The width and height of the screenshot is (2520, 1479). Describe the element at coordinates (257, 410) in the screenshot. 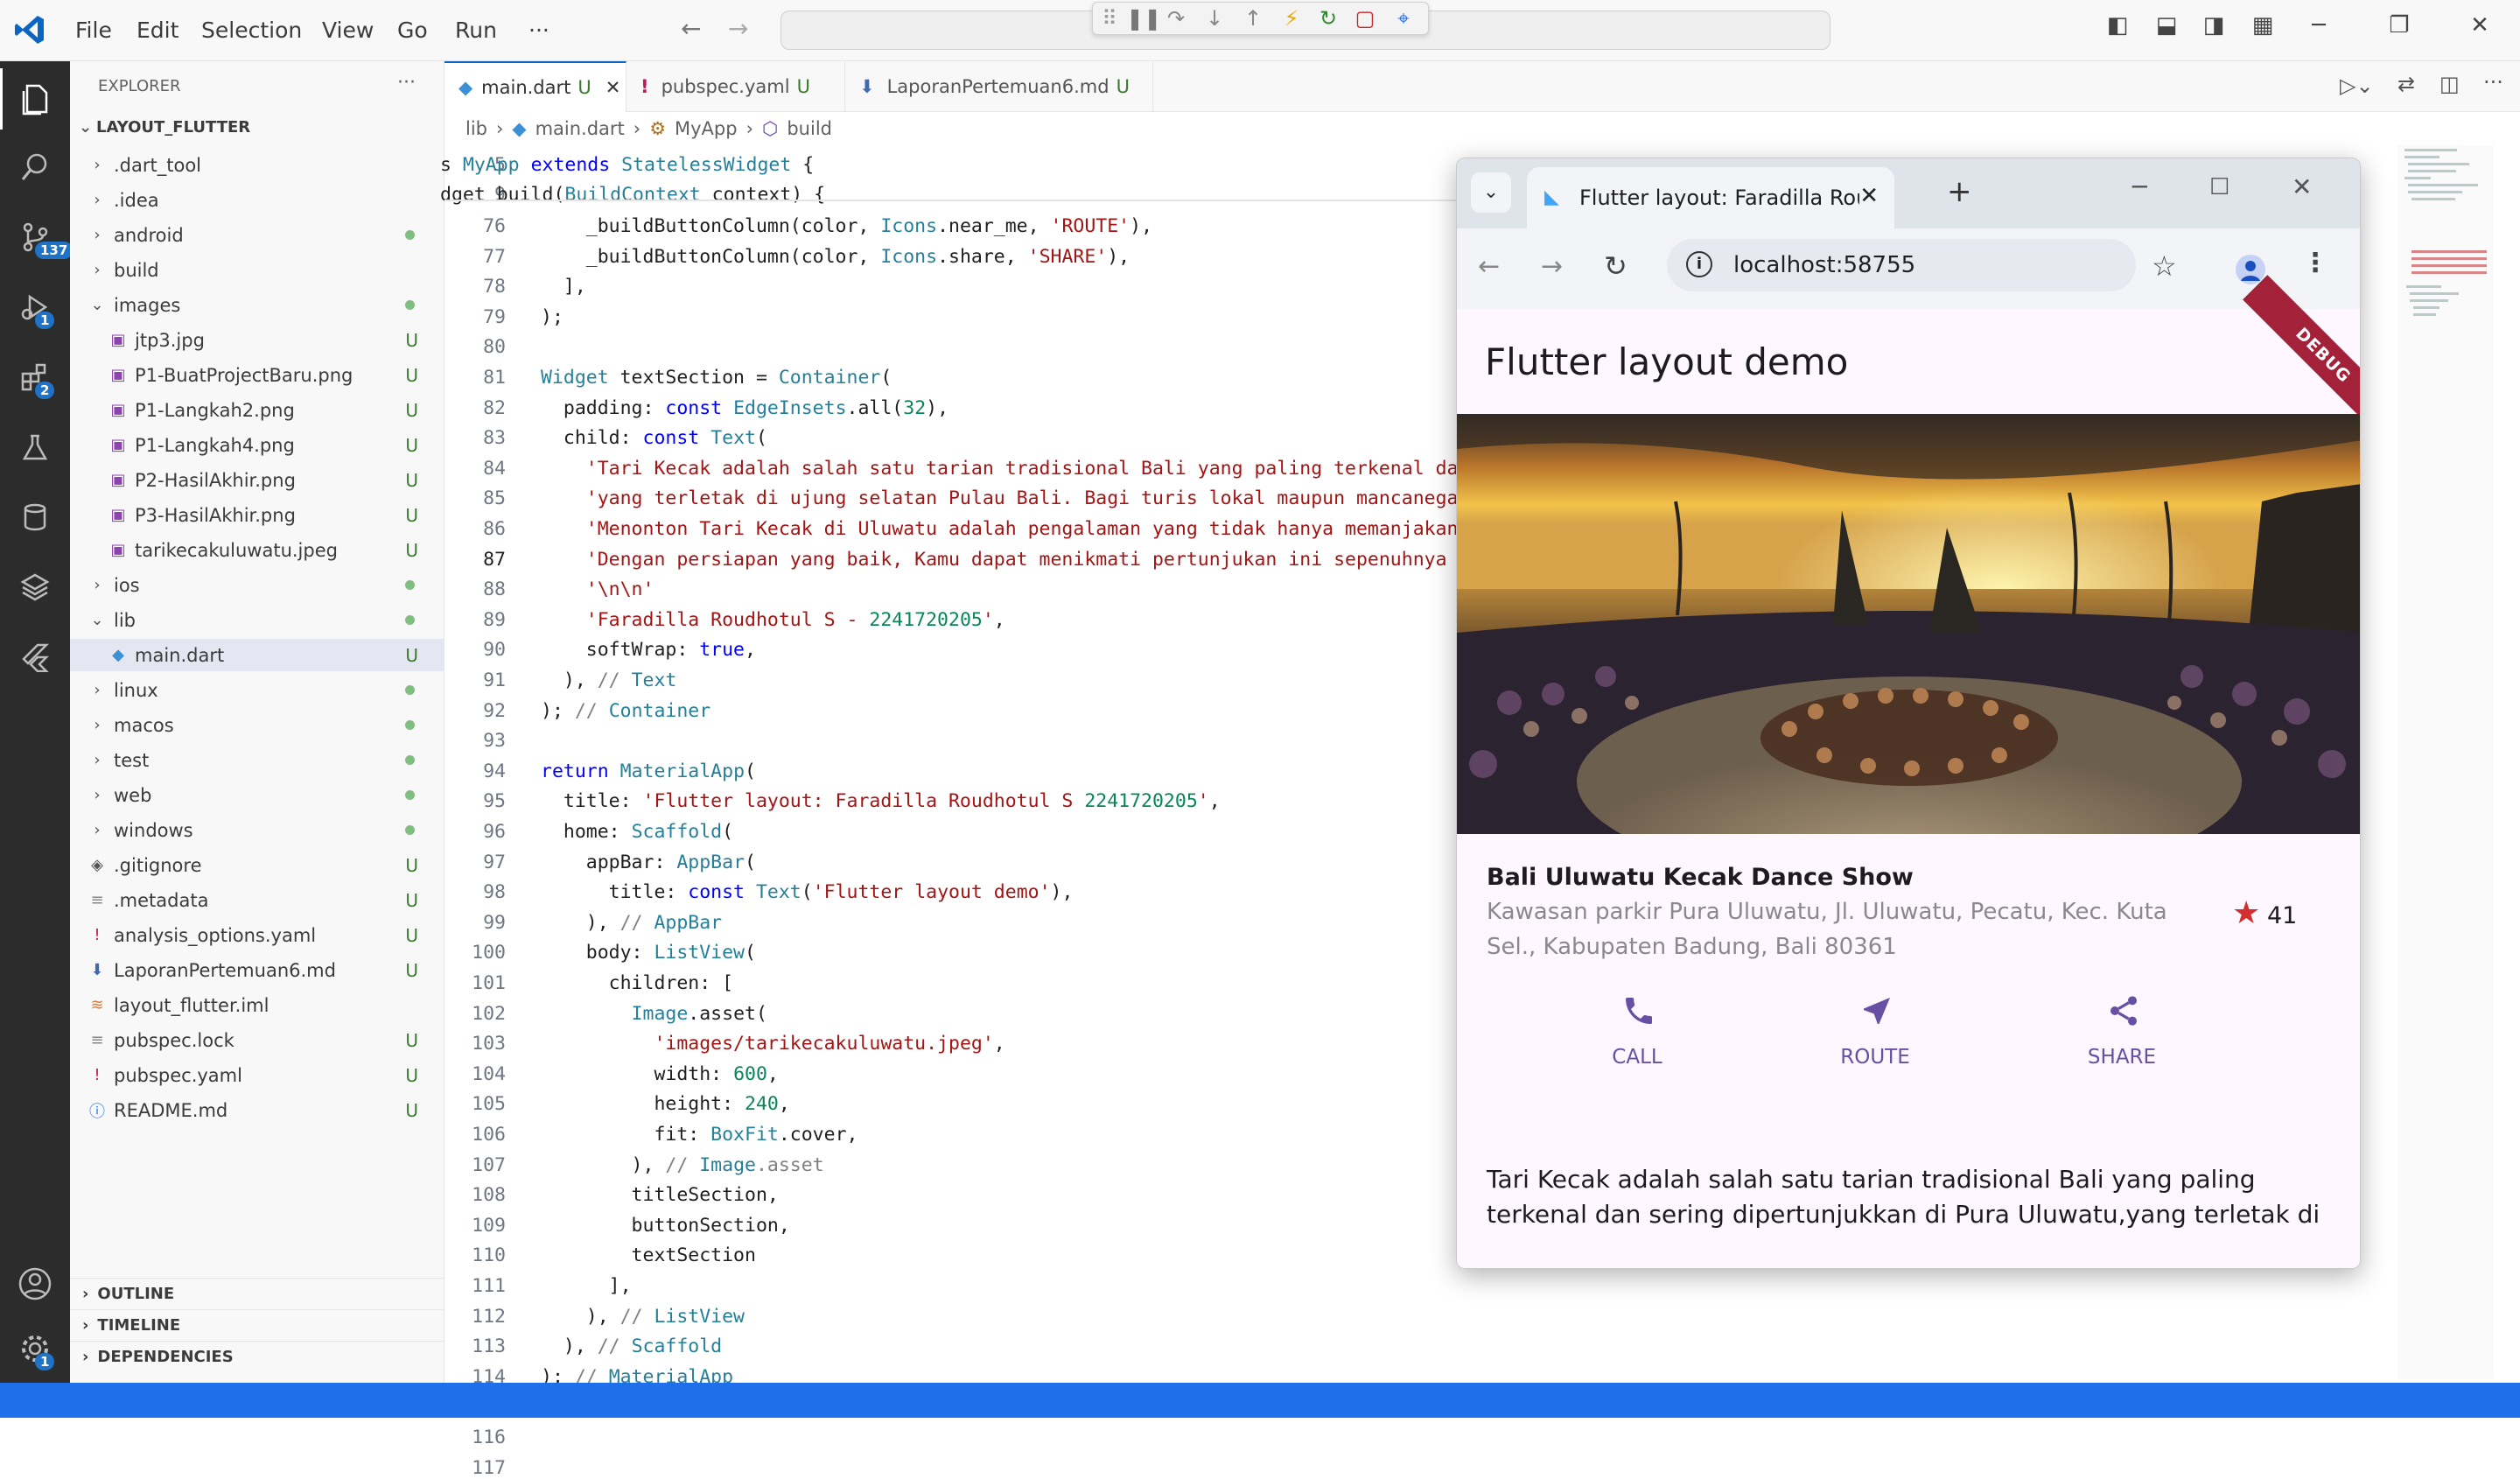

I see `tree-item: ▣ P1-Langkah2.png U` at that location.